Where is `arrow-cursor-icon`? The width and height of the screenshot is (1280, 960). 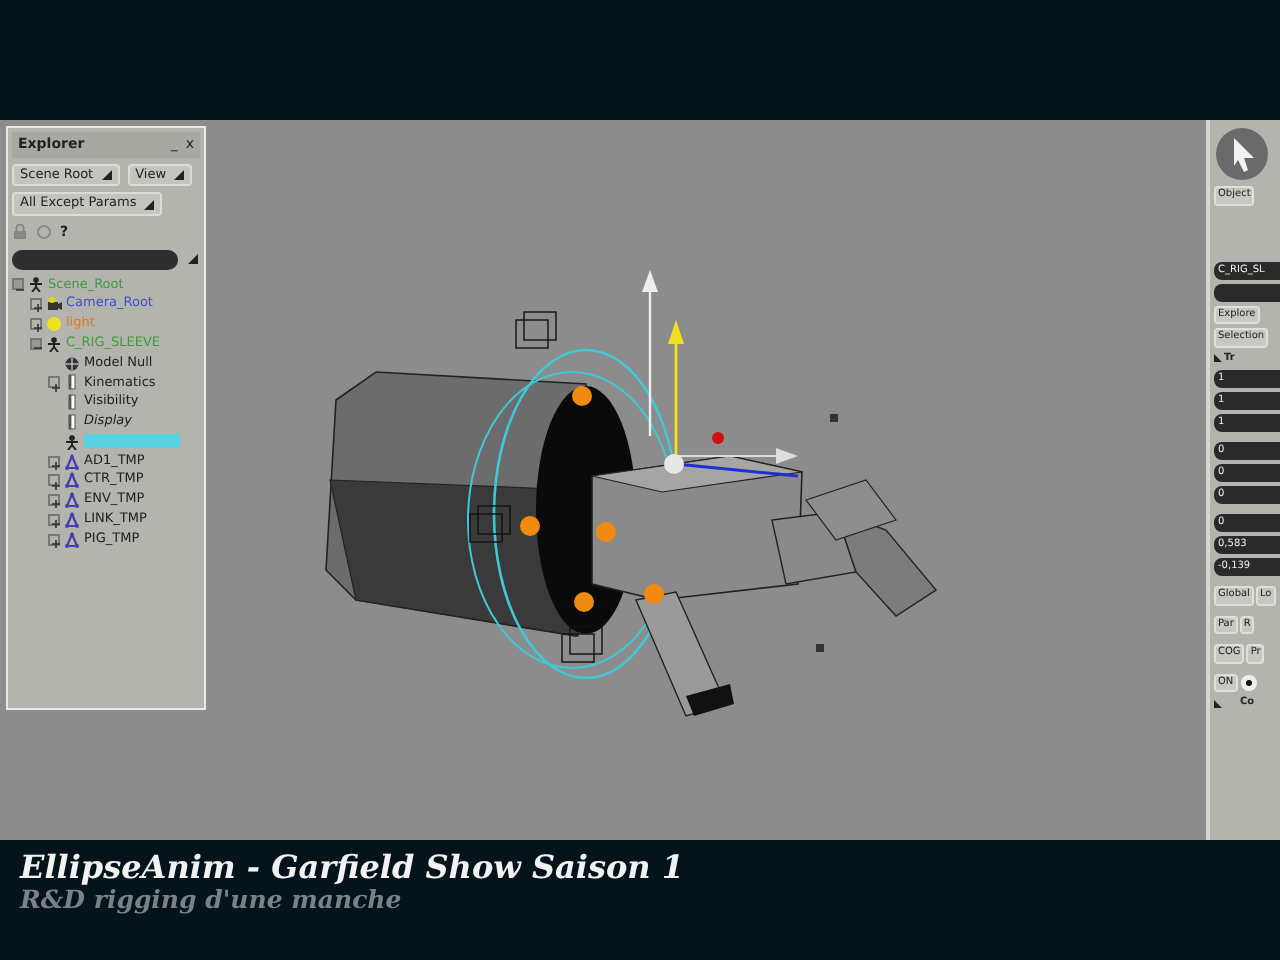
arrow-cursor-icon is located at coordinates (1242, 154).